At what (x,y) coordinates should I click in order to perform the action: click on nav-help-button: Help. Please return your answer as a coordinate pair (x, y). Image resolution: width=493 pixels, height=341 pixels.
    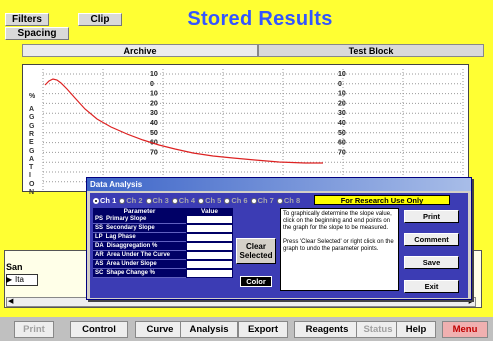
    Looking at the image, I should click on (416, 329).